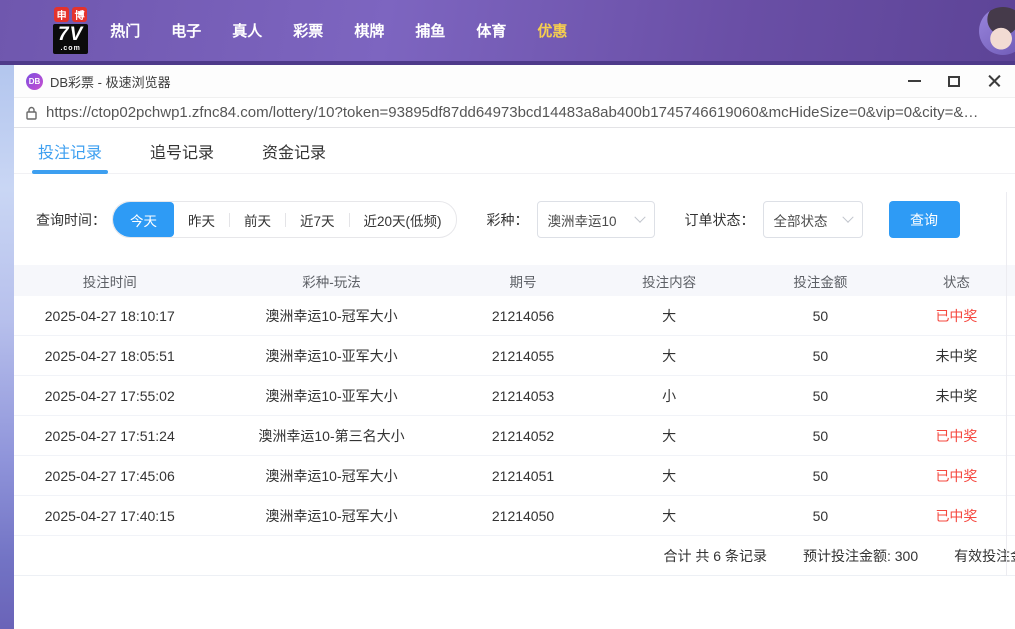  Describe the element at coordinates (956, 282) in the screenshot. I see `header-status: 状态` at that location.